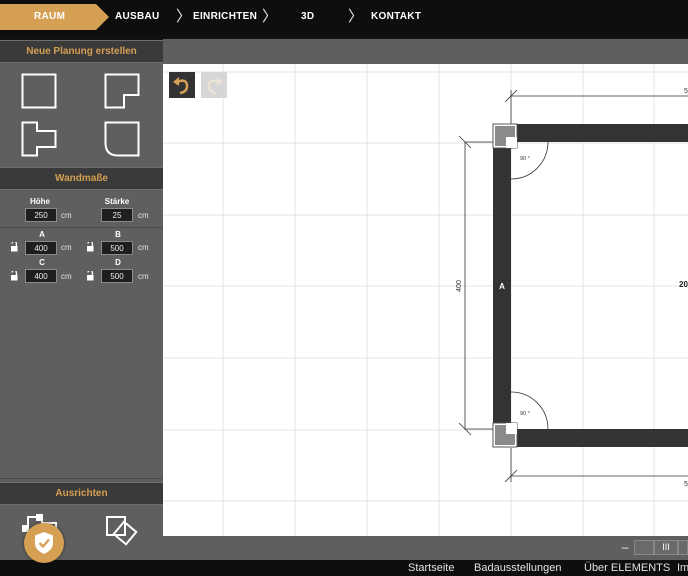 The width and height of the screenshot is (688, 576). I want to click on dimension-line-top, so click(596, 106).